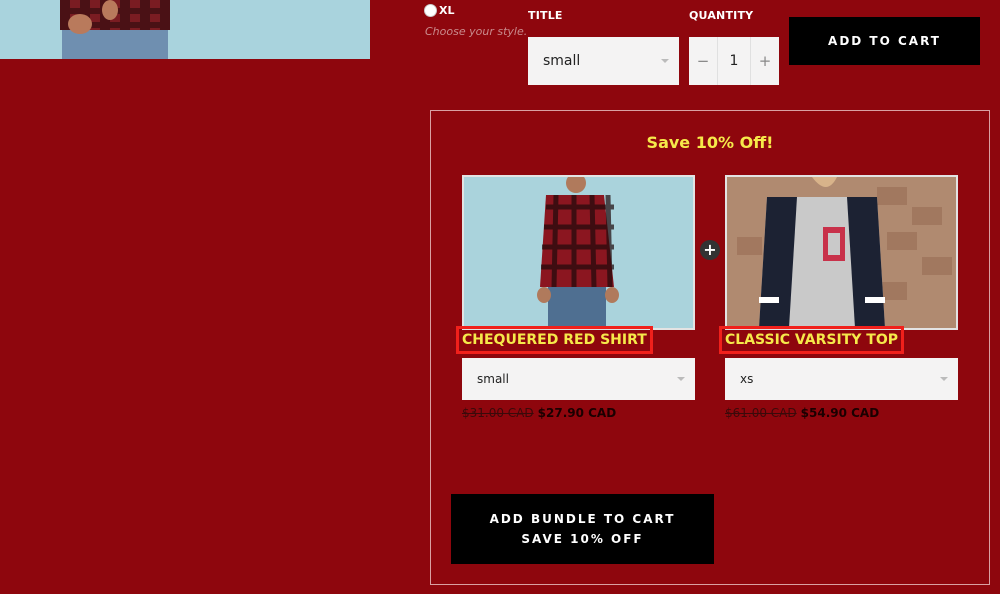 This screenshot has height=594, width=1000. Describe the element at coordinates (493, 379) in the screenshot. I see `variant-select-value: small` at that location.